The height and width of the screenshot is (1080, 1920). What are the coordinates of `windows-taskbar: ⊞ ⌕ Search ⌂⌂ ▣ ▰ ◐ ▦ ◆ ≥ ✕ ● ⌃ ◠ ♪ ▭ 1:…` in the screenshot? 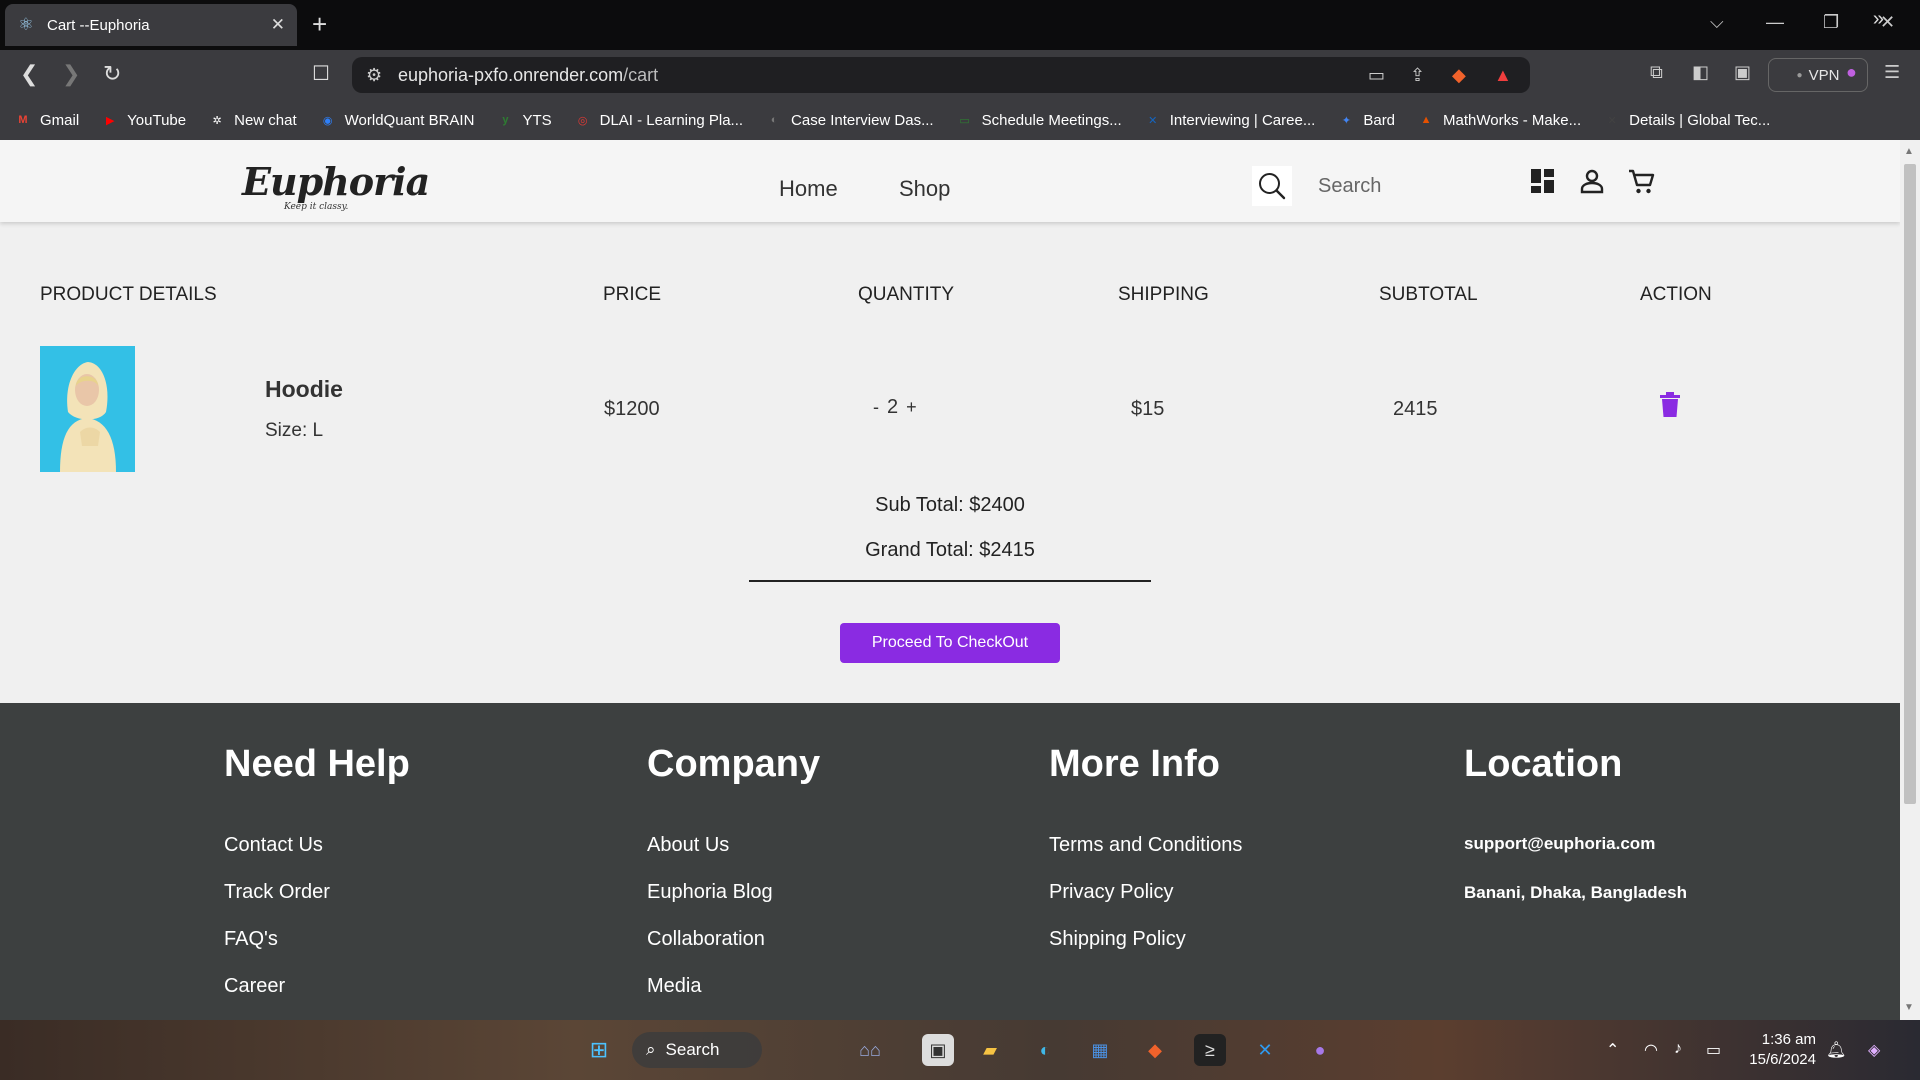 It's located at (960, 1050).